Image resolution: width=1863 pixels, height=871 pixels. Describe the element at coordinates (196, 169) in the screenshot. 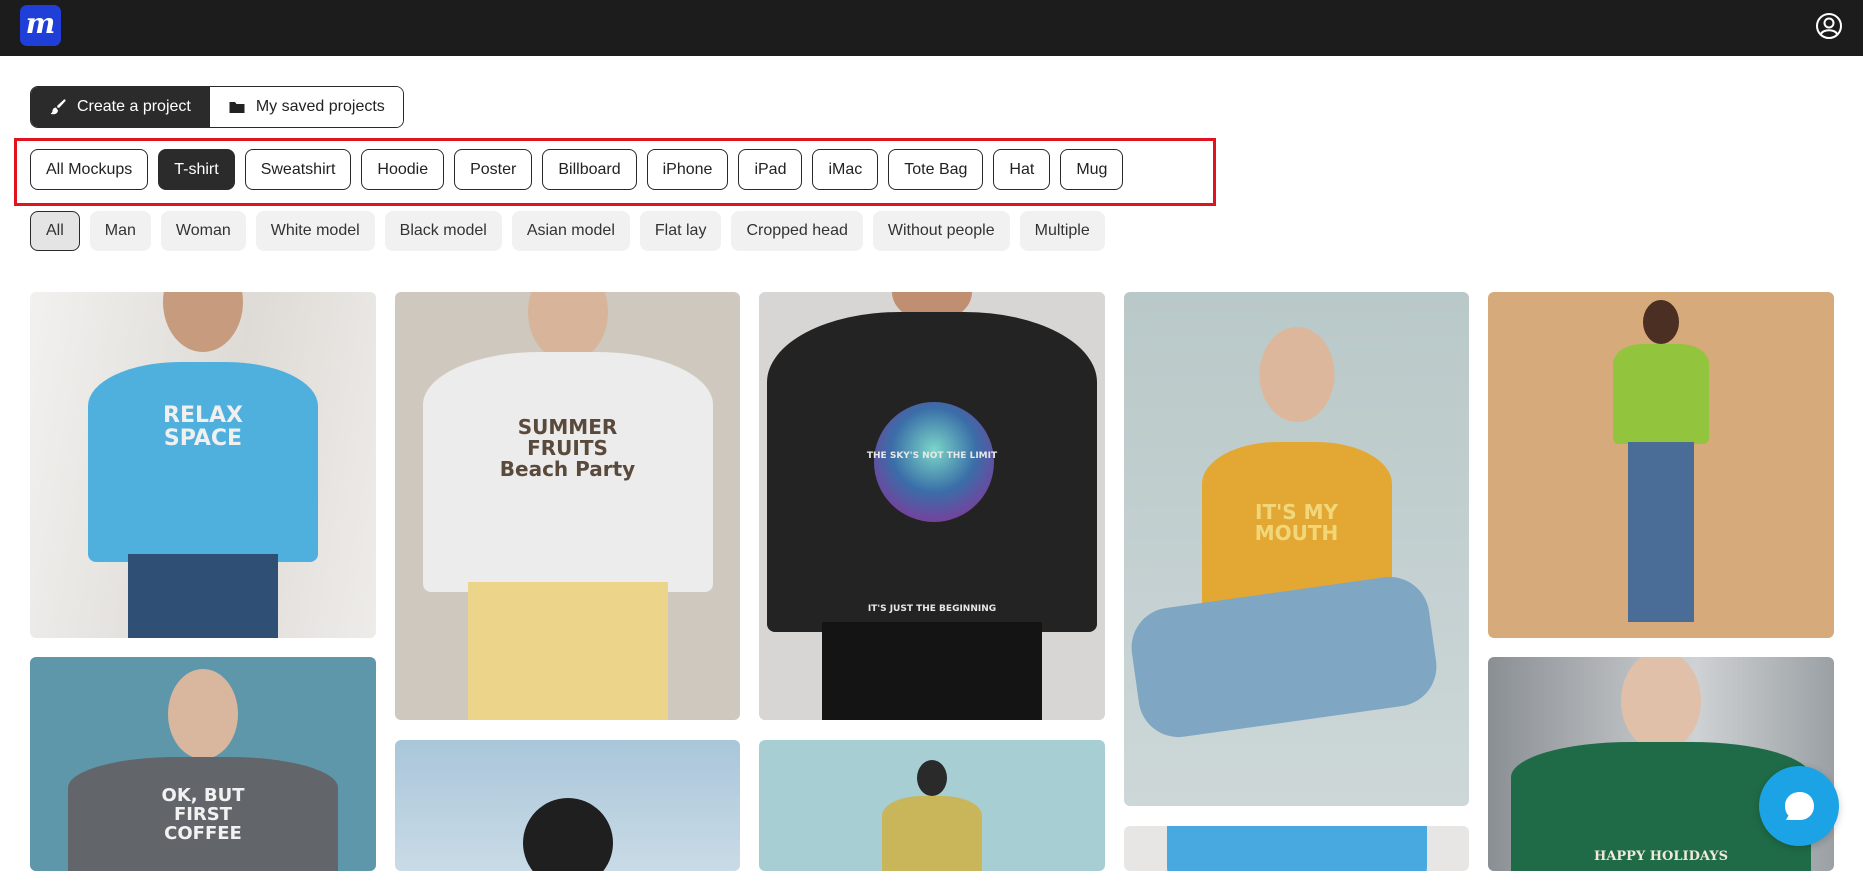

I see `category-tshirt: T-shirt` at that location.